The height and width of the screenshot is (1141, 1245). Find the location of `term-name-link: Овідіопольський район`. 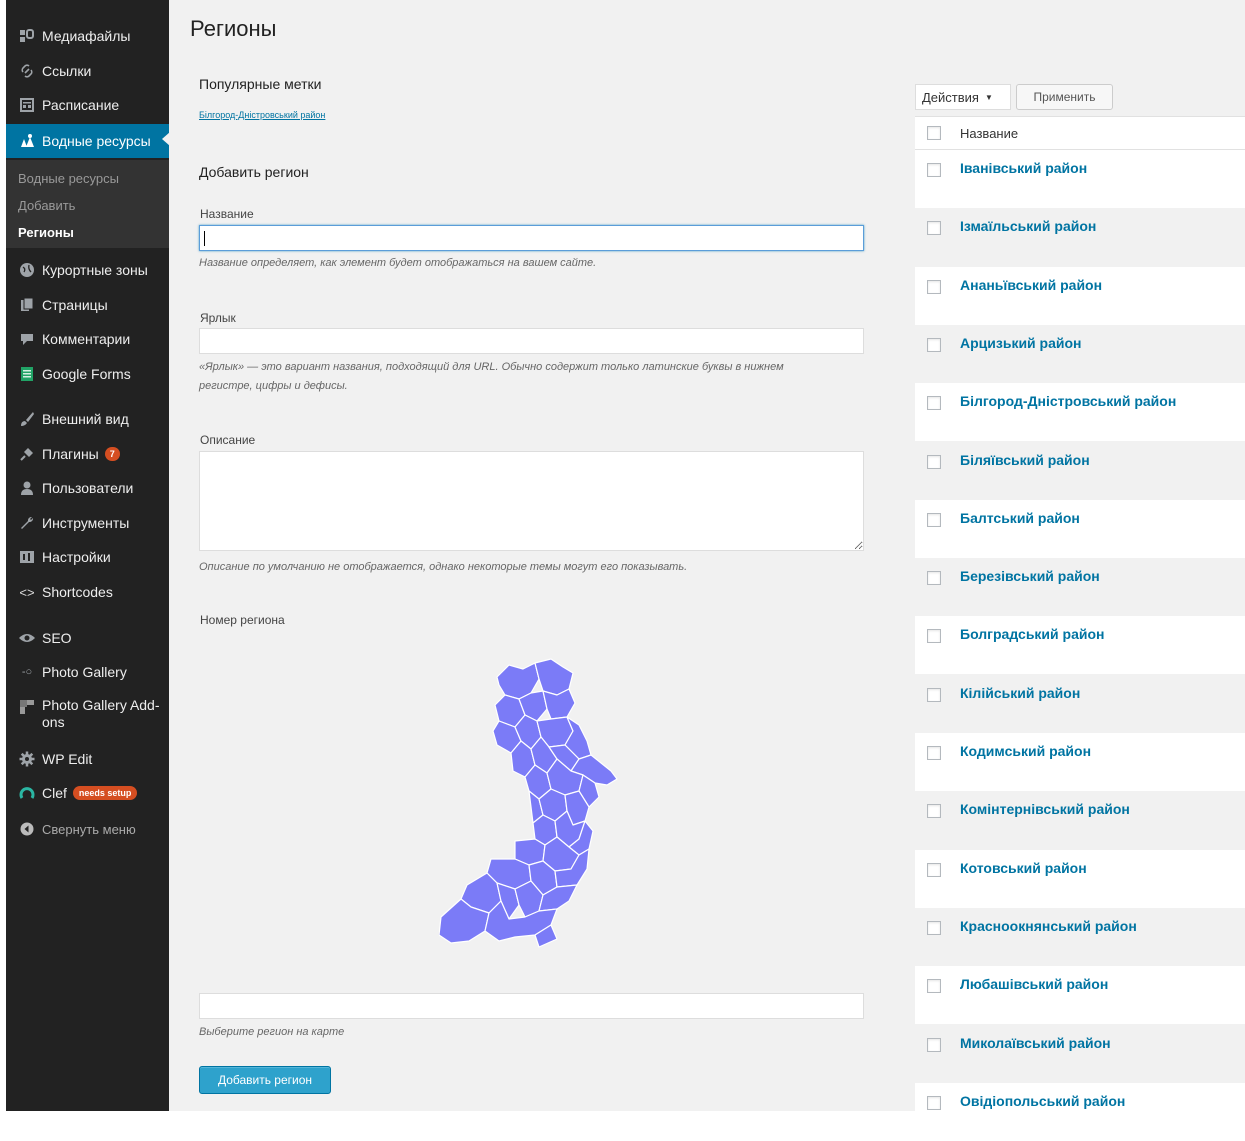

term-name-link: Овідіопольський район is located at coordinates (1042, 1101).